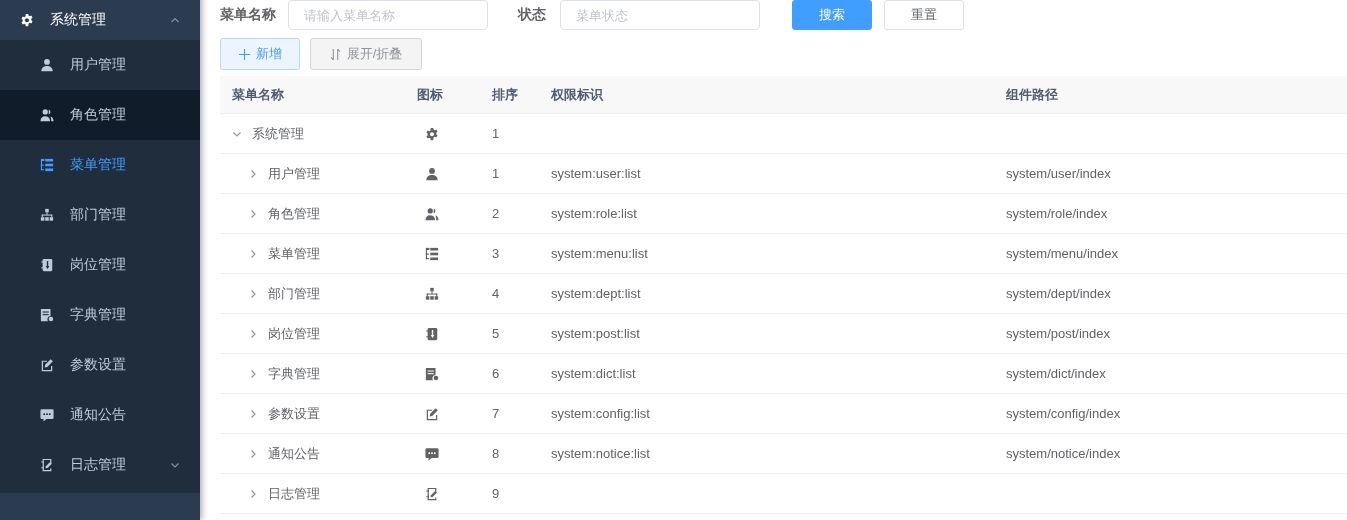 This screenshot has height=520, width=1347. I want to click on table-cell: 部门管理, so click(294, 293).